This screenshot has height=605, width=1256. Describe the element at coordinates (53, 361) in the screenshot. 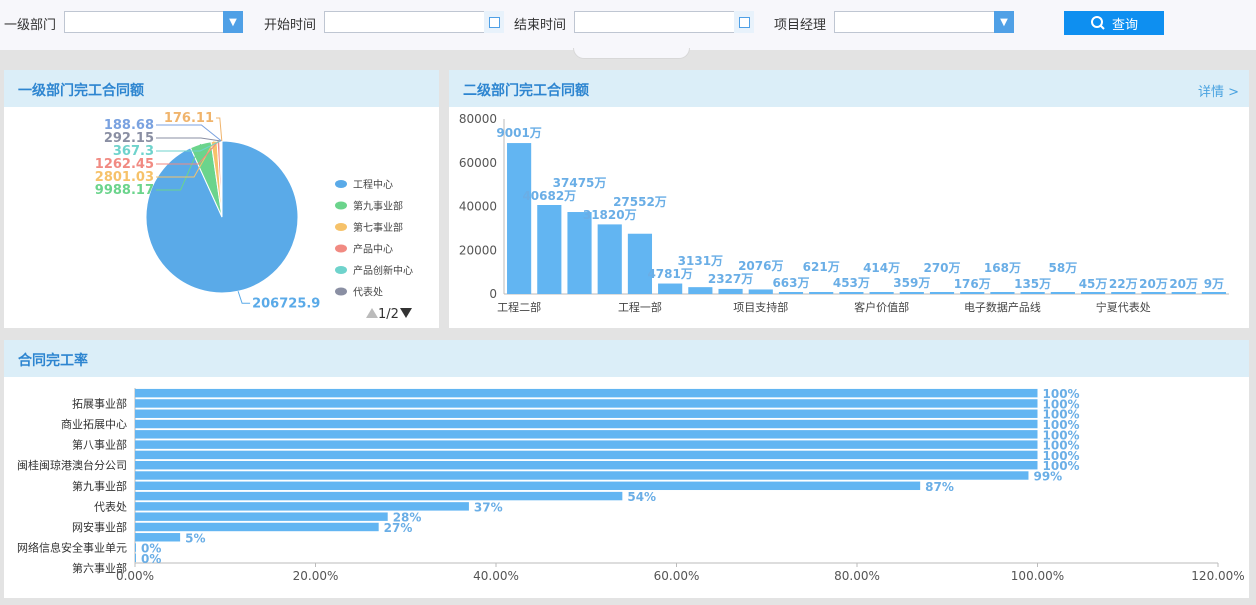

I see `rate-panel-title: 合同完工率` at that location.